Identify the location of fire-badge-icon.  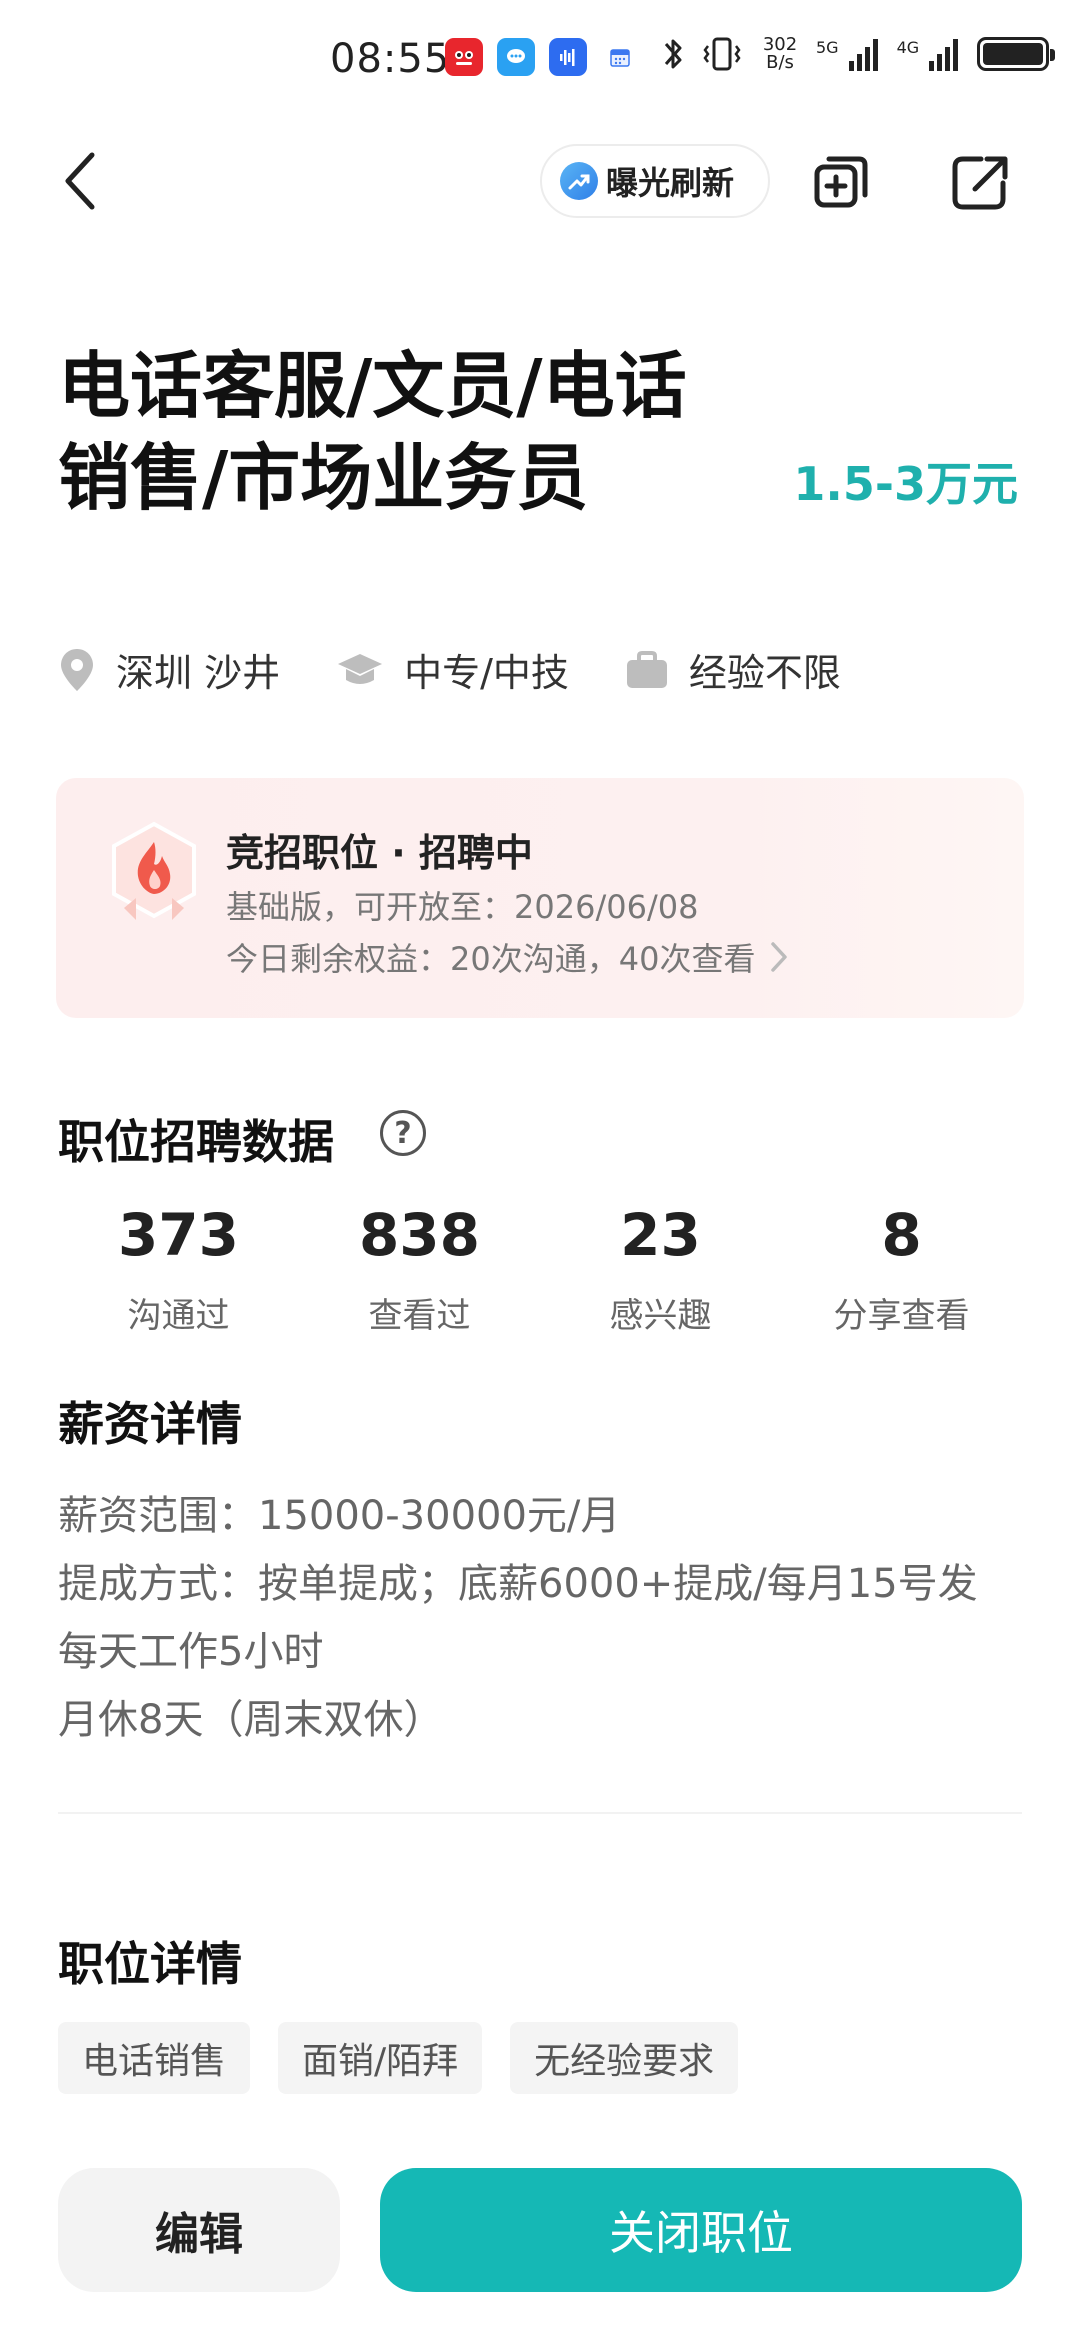
(154, 870).